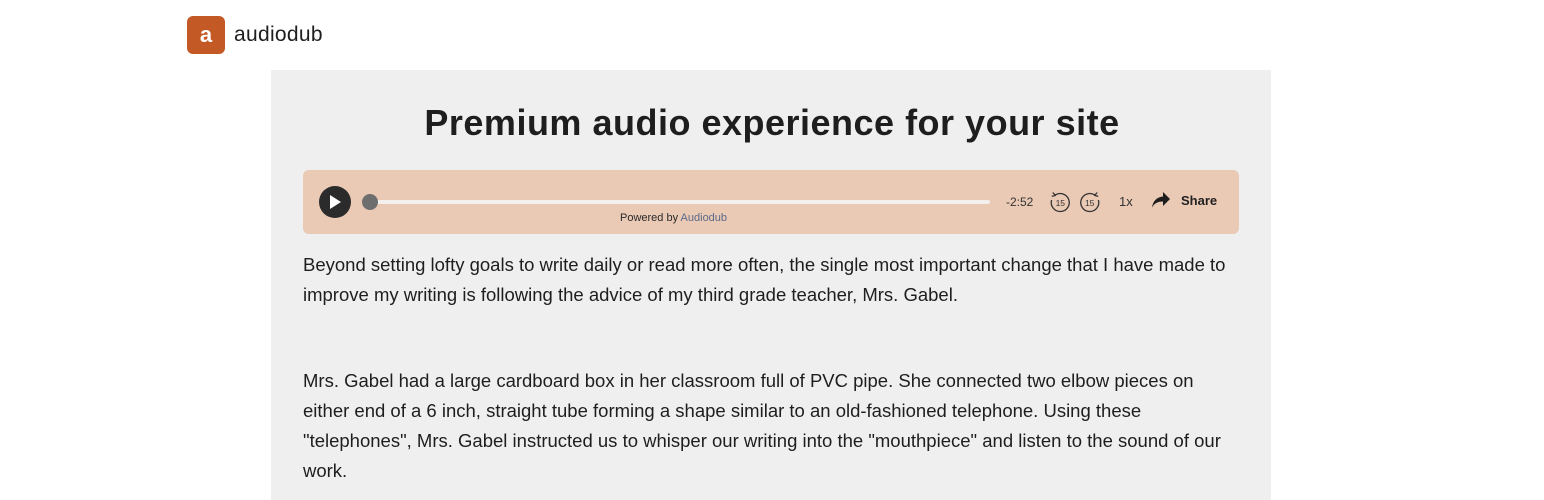 Image resolution: width=1544 pixels, height=500 pixels. I want to click on powered-by-link: Audiodub, so click(704, 218).